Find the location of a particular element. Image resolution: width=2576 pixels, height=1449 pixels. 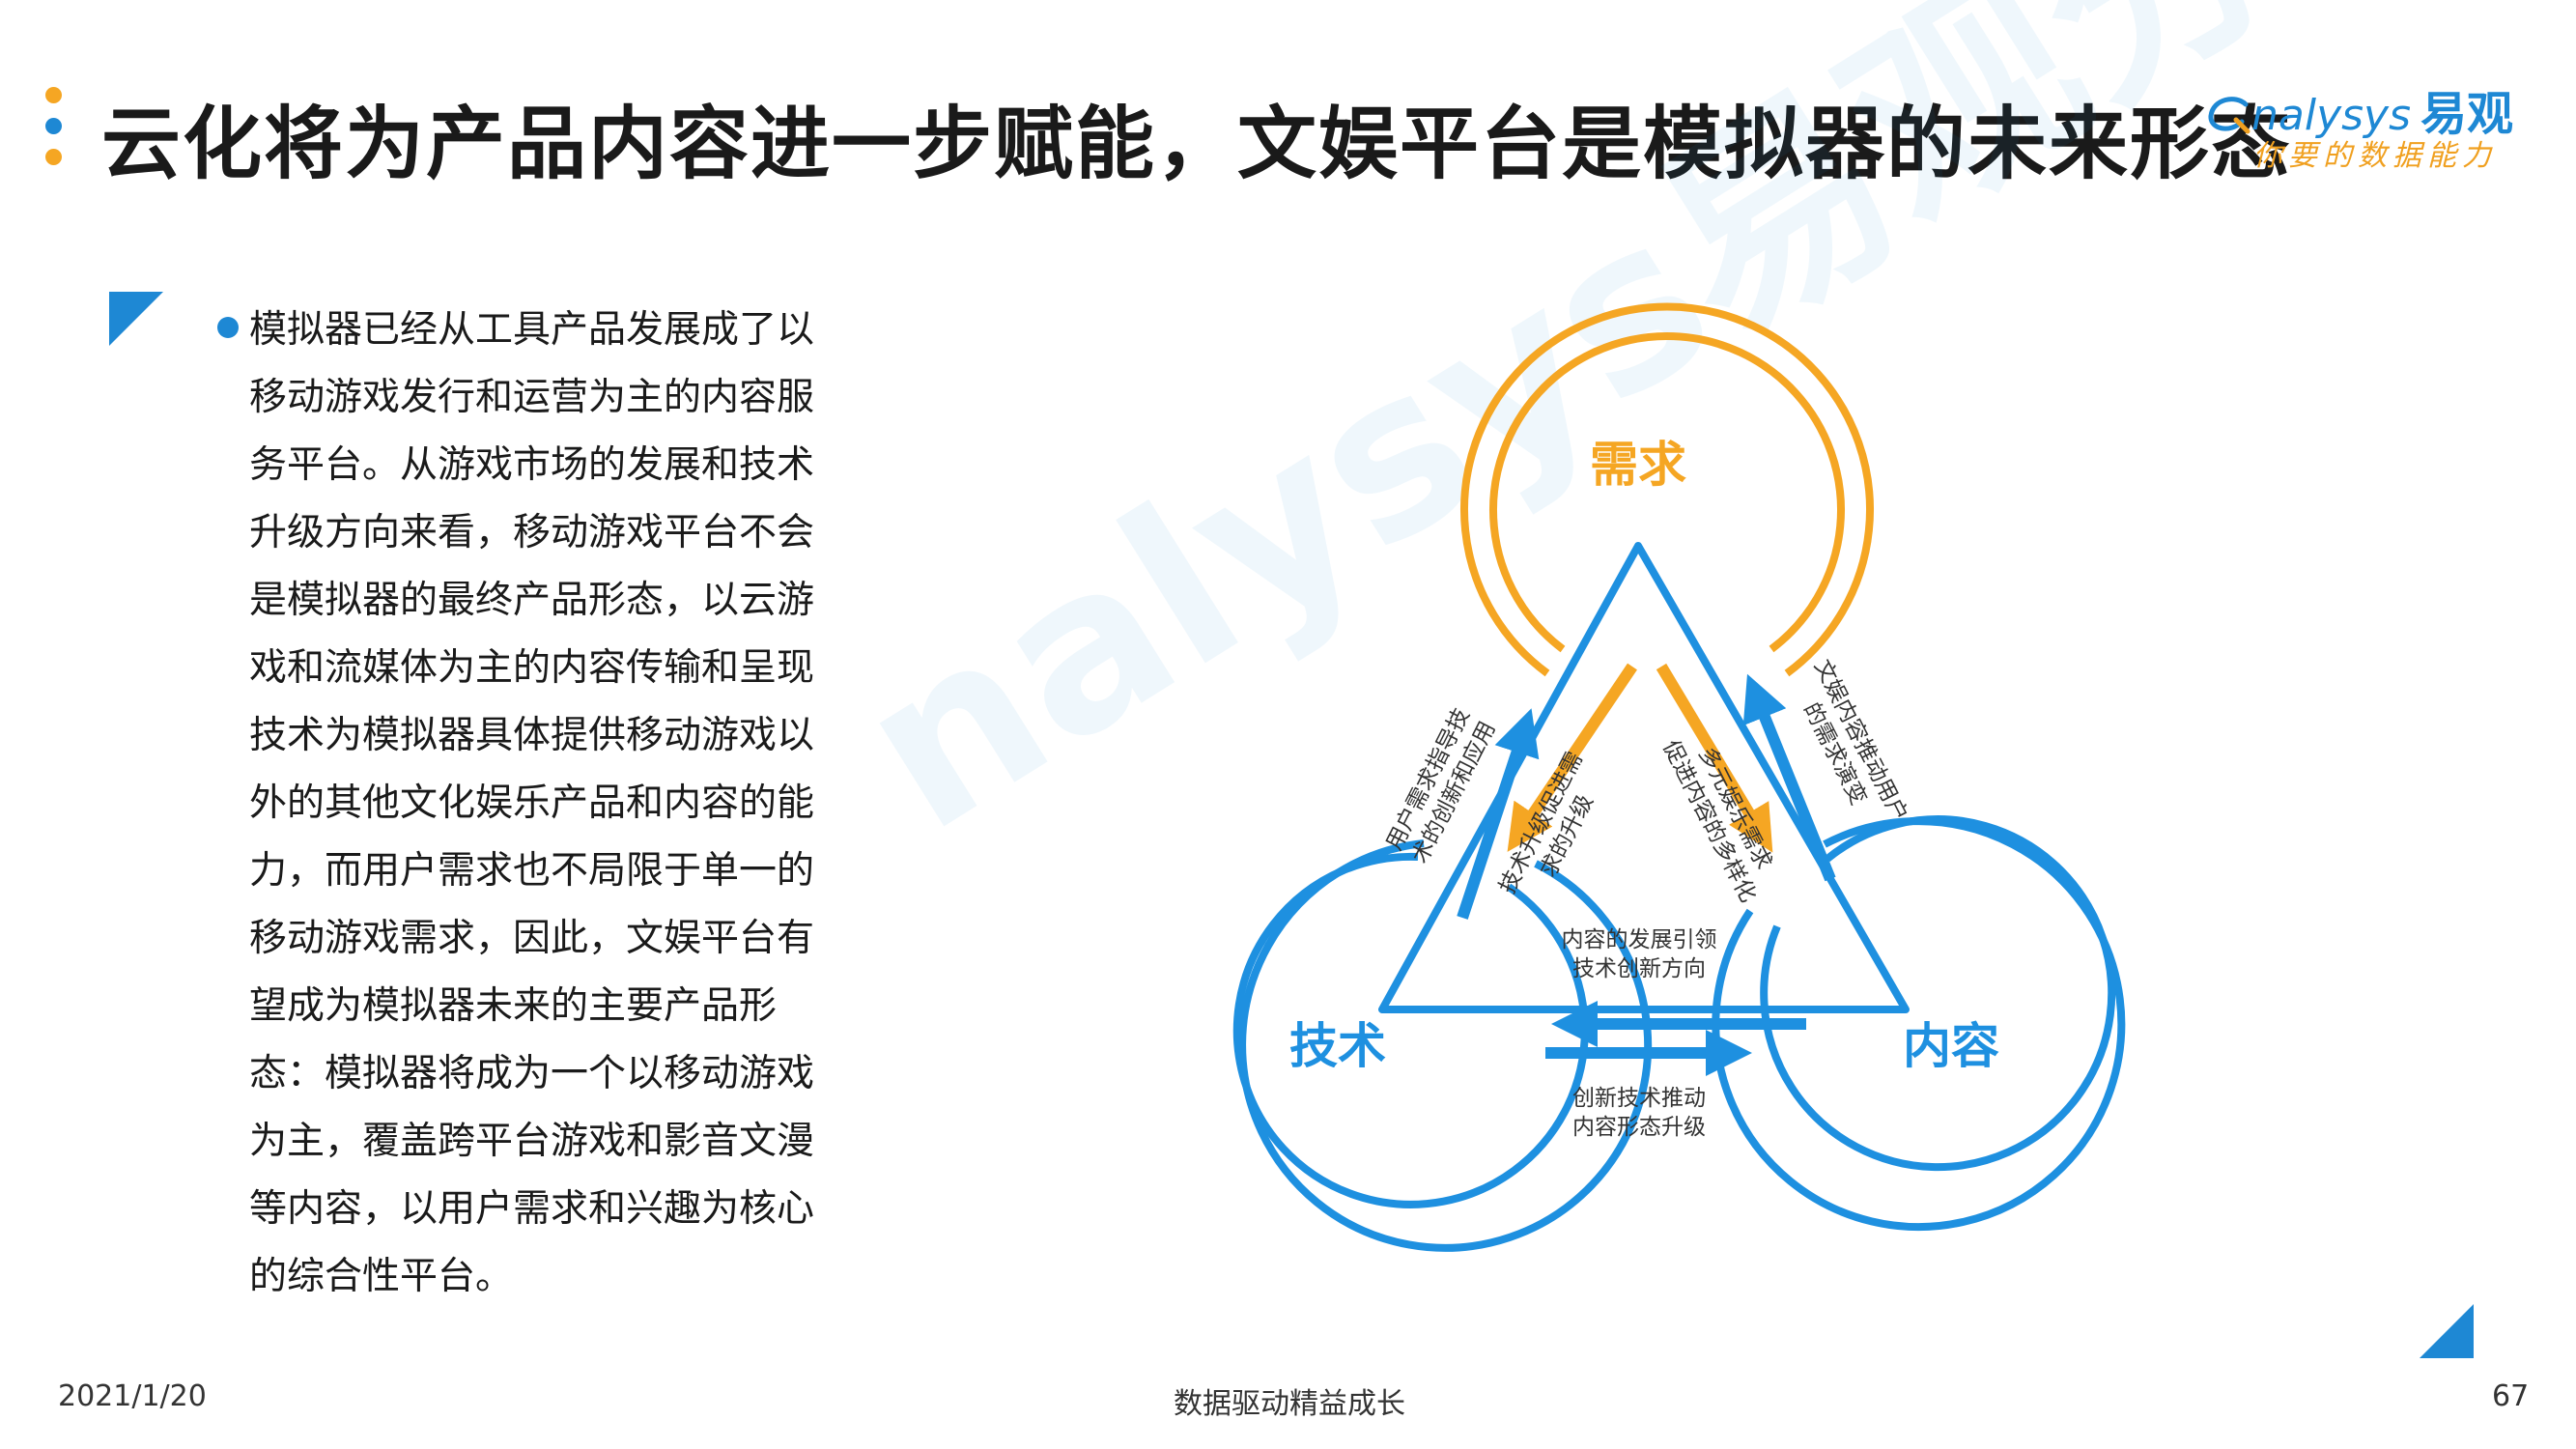

node-demand: 需求 is located at coordinates (1638, 465).